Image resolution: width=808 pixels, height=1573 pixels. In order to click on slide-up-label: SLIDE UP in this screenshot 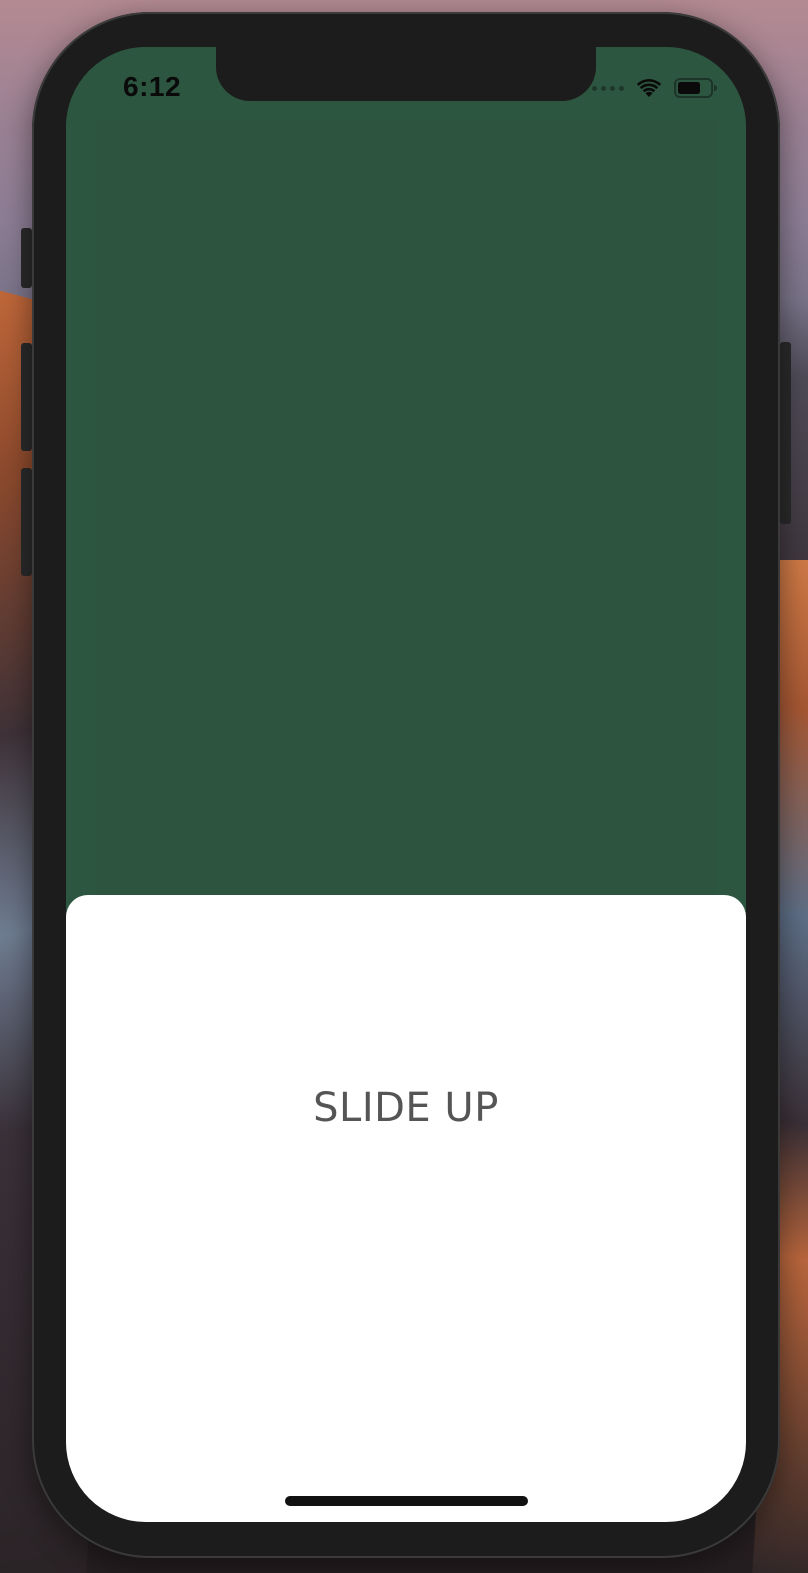, I will do `click(406, 1108)`.